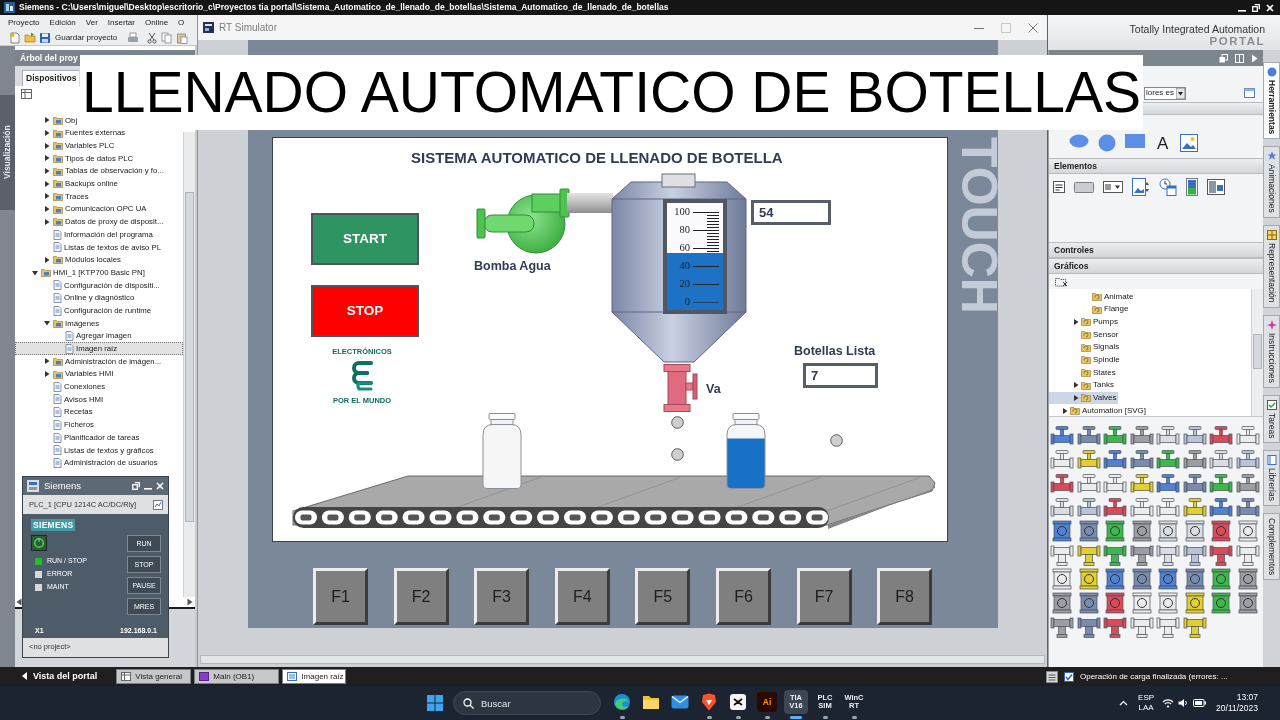 Image resolution: width=1280 pixels, height=720 pixels. What do you see at coordinates (421, 596) in the screenshot?
I see `function-key: F2` at bounding box center [421, 596].